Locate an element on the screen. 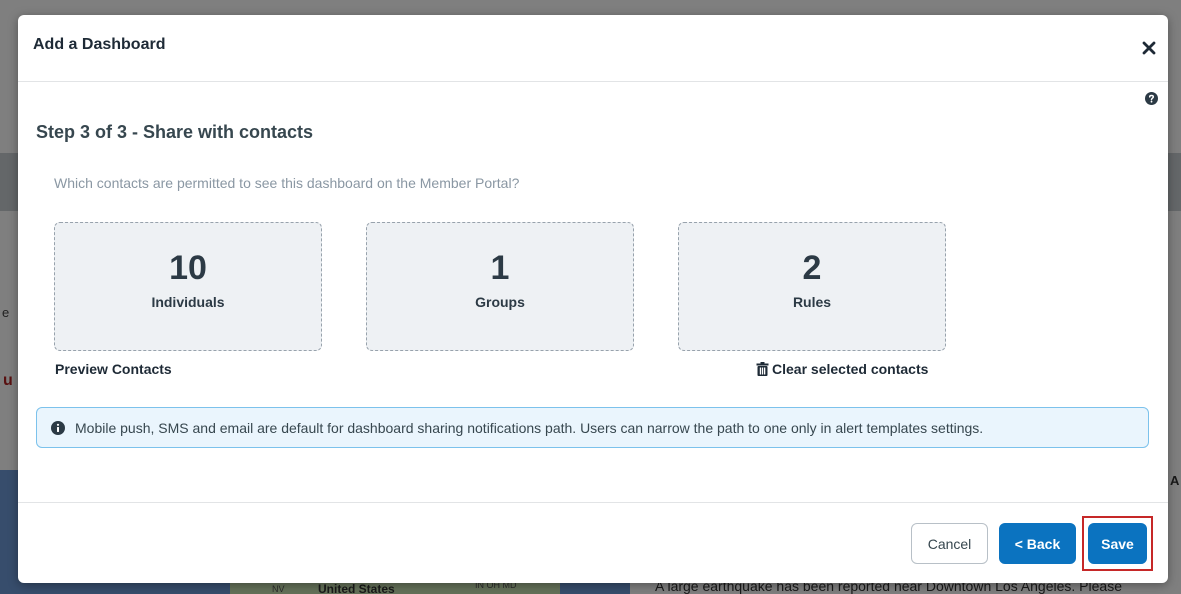  groups-card: 1 Groups is located at coordinates (500, 286).